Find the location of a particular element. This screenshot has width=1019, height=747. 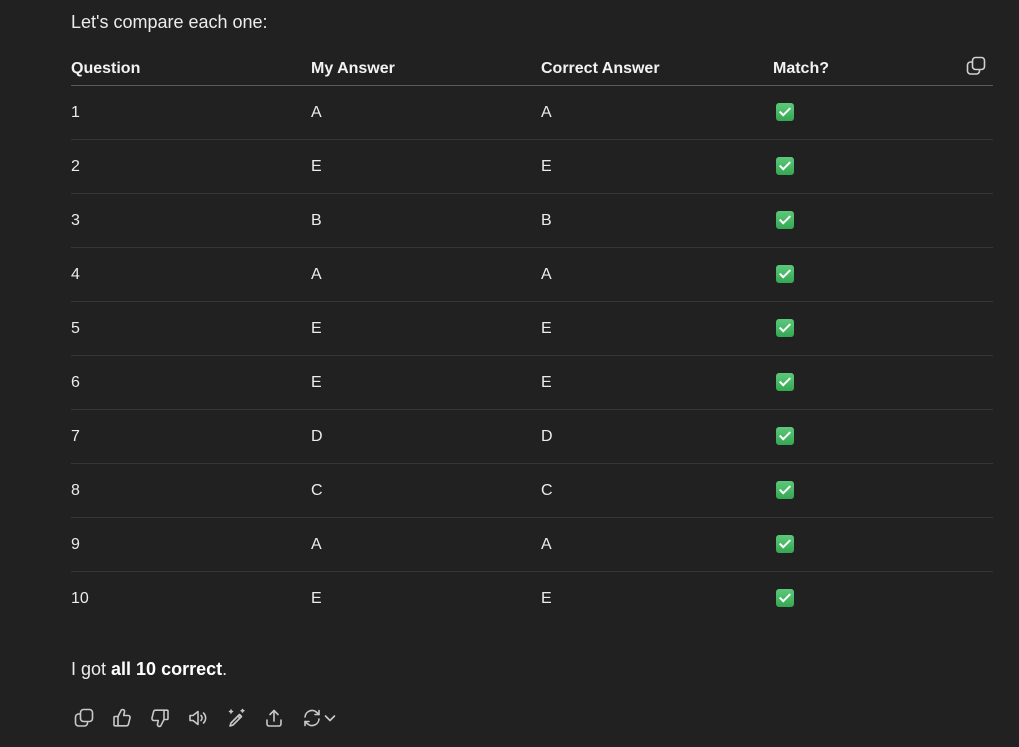

table-row: 1 A A is located at coordinates (532, 112).